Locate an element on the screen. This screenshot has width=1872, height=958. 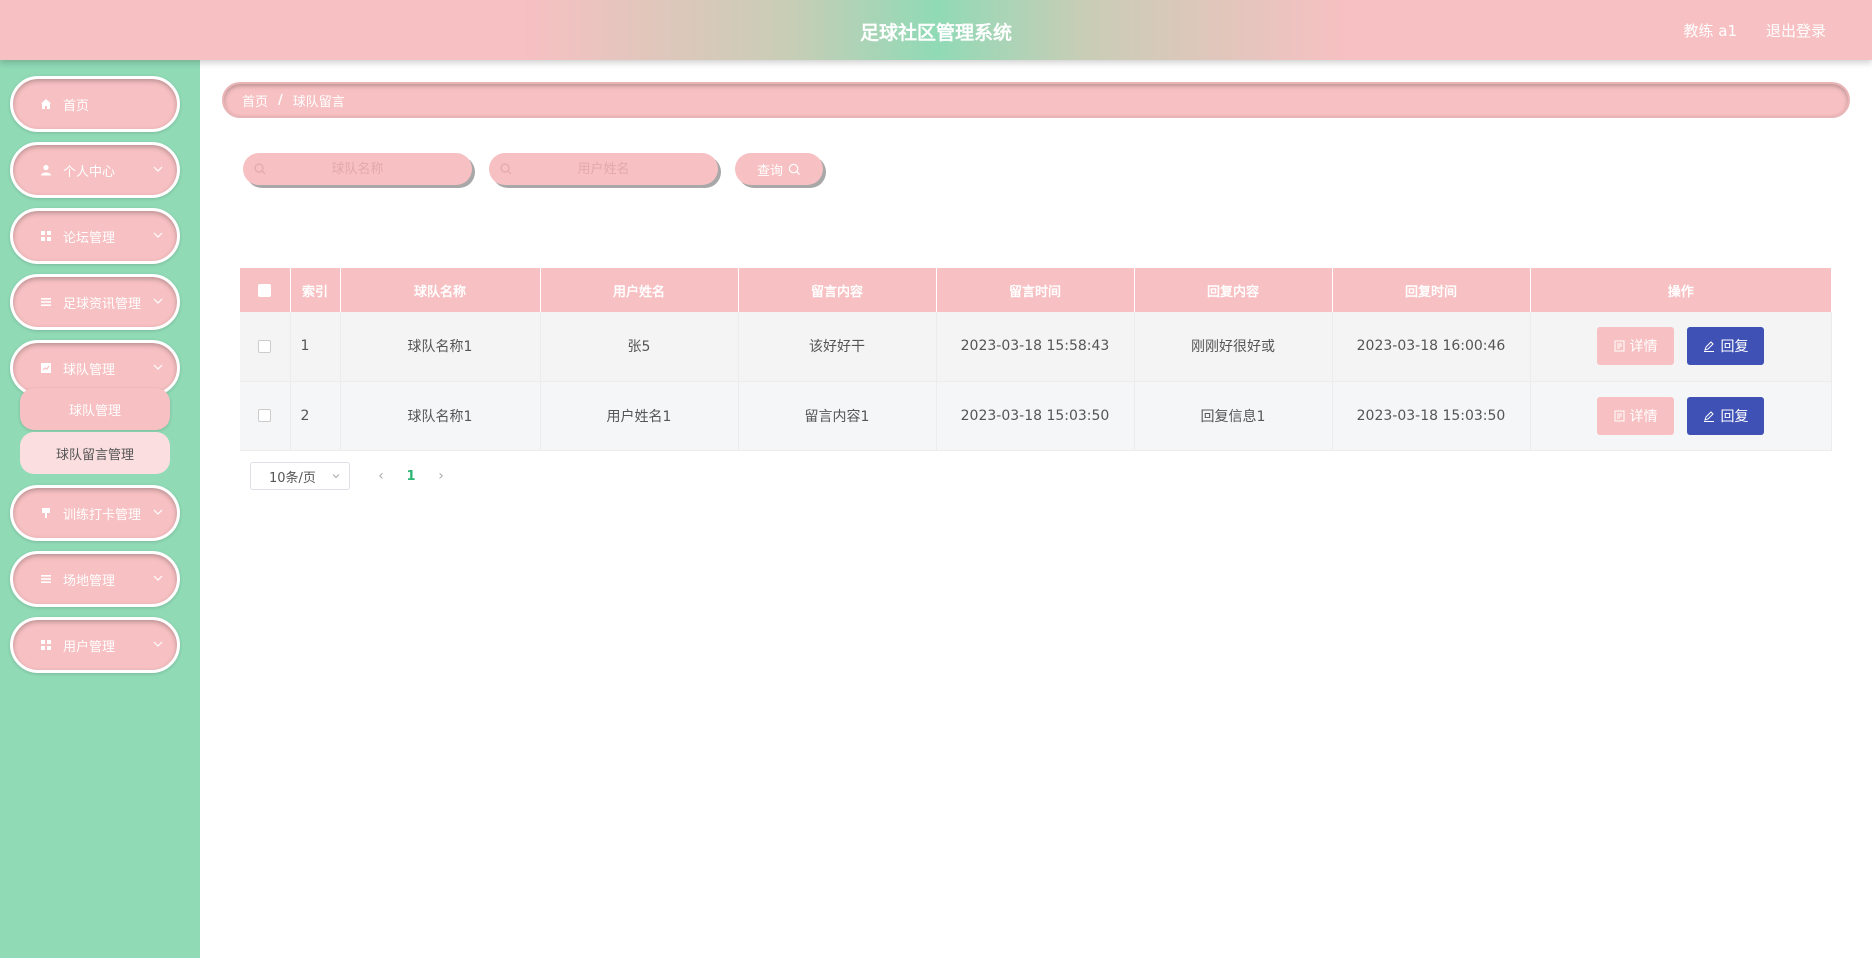
col-message-time: 留言时间 is located at coordinates (1035, 290).